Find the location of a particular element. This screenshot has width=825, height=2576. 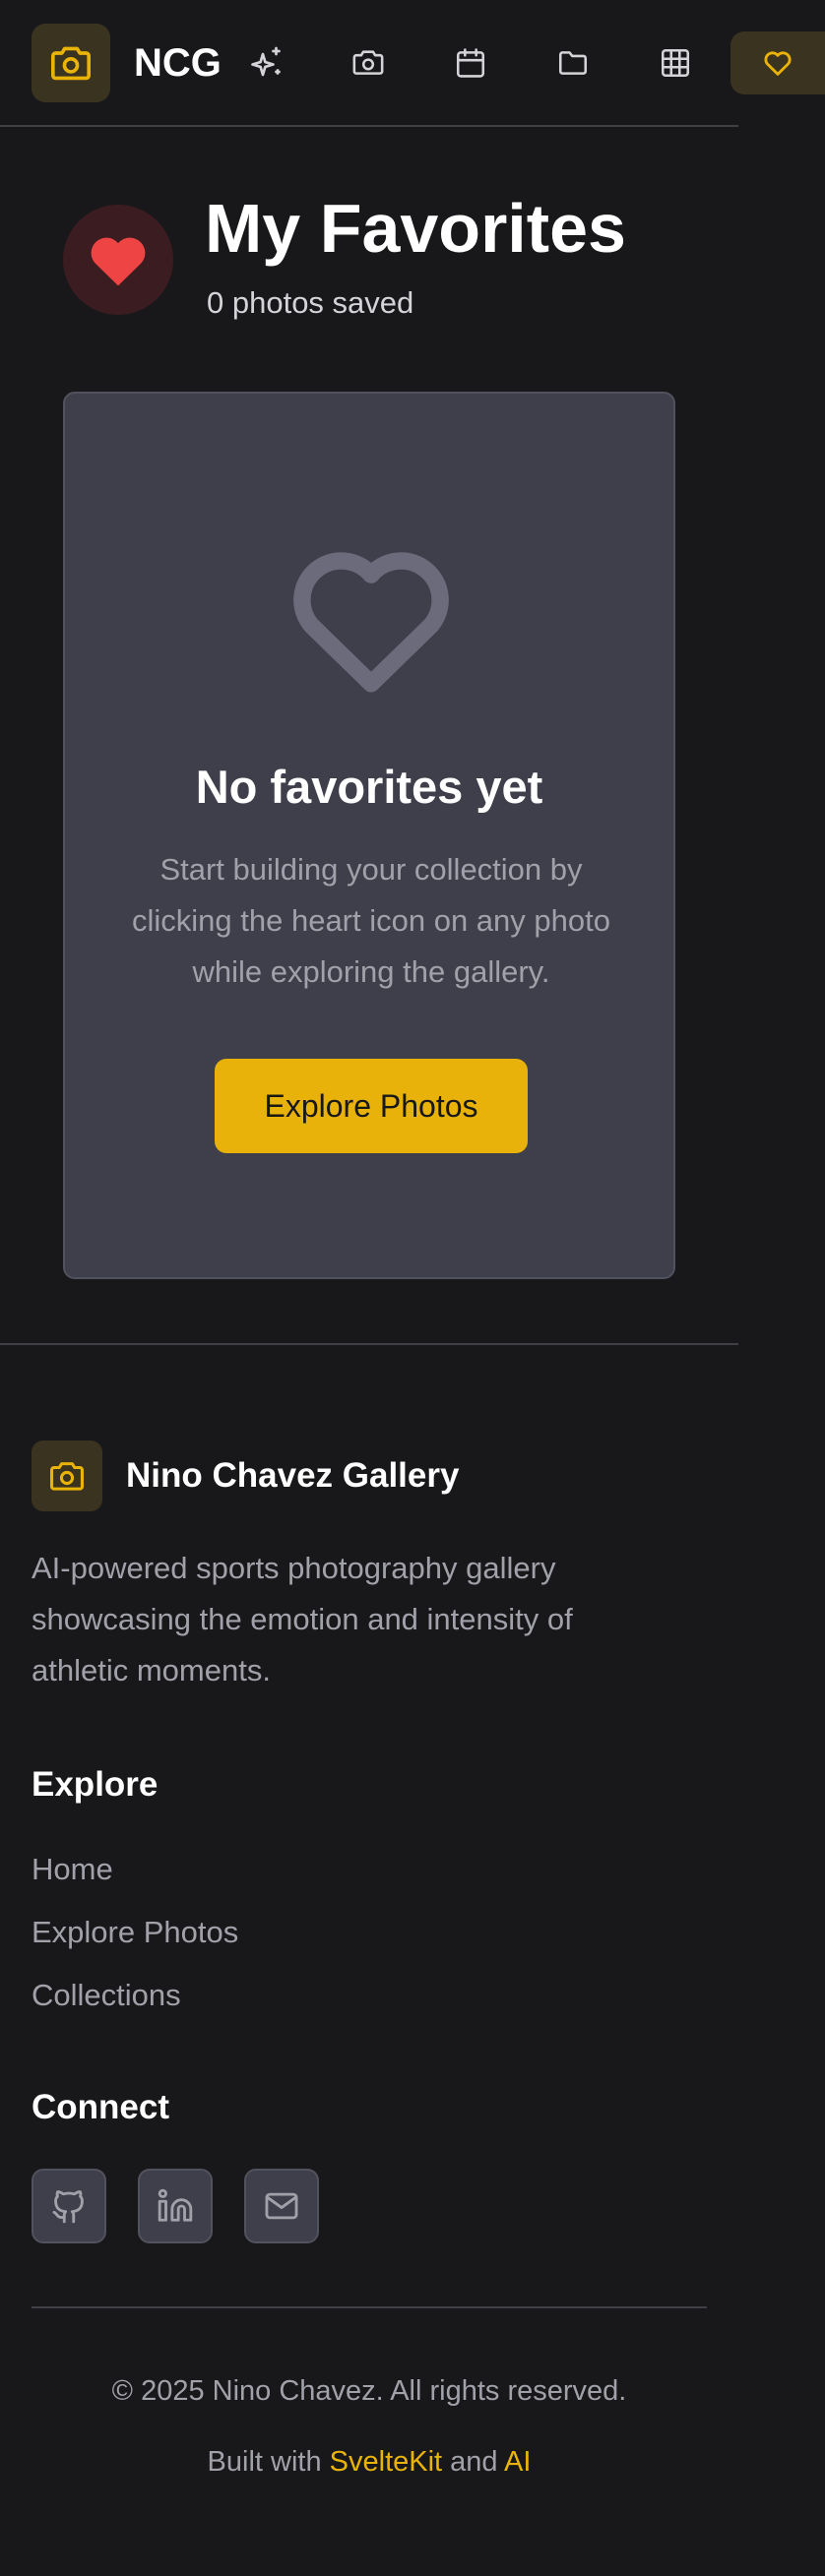

logo-camera-icon is located at coordinates (71, 63).